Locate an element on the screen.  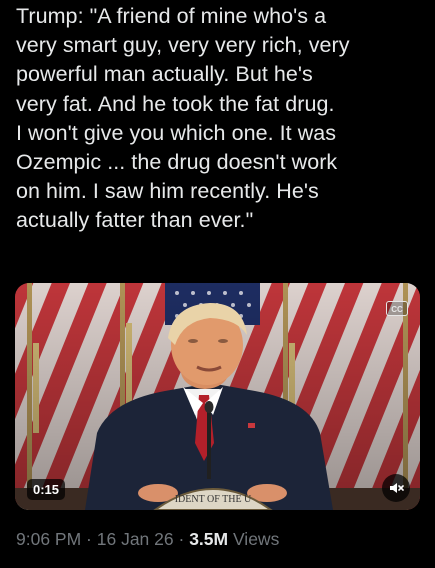
tweet-text-line: on him. I saw him recently. He's is located at coordinates (167, 191).